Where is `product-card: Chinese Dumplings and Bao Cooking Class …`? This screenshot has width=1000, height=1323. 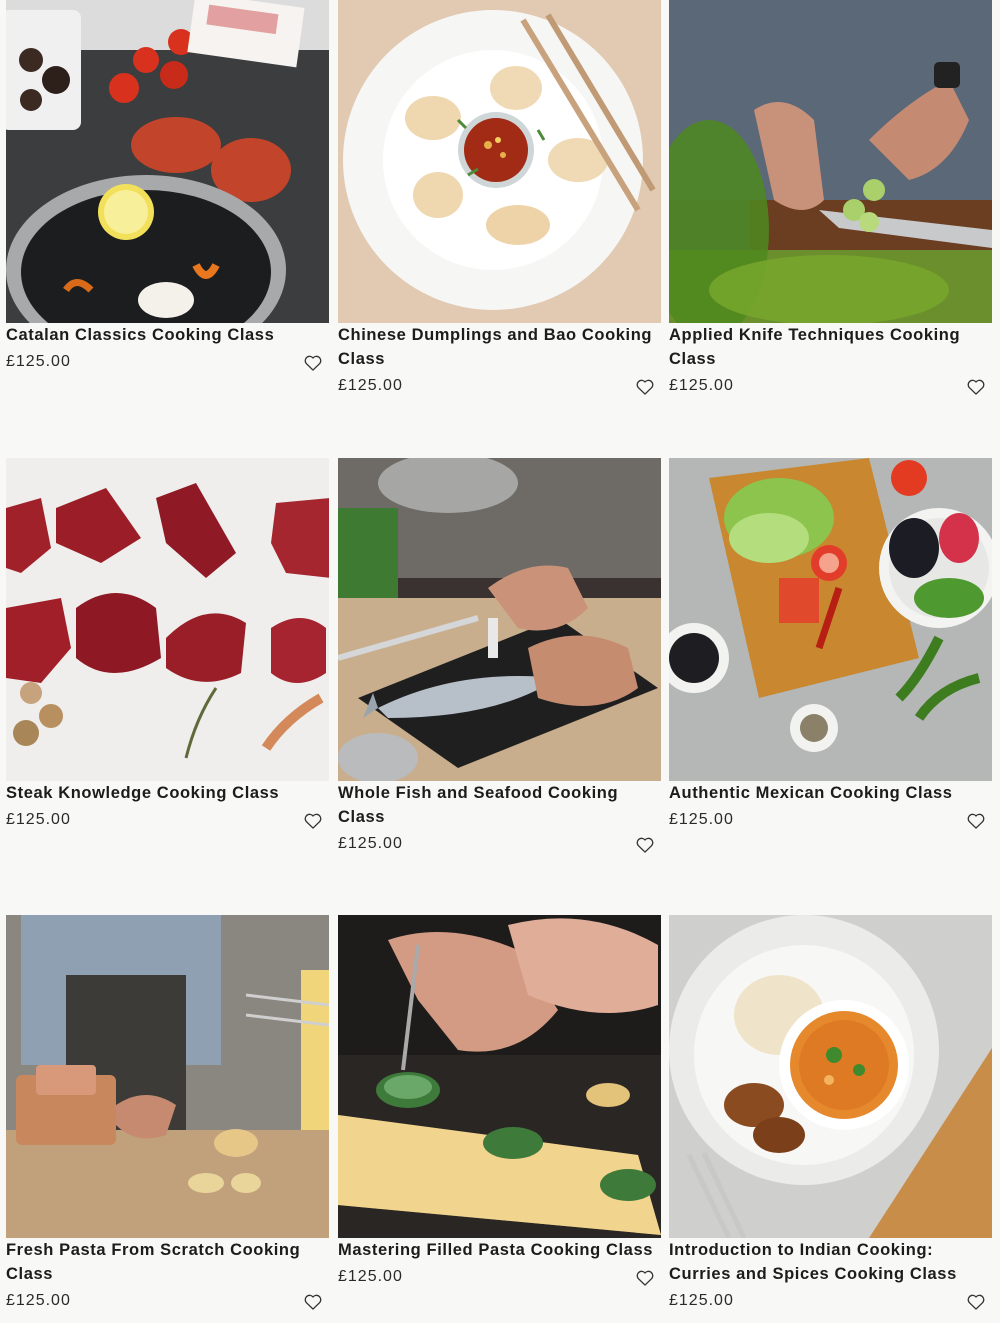 product-card: Chinese Dumplings and Bao Cooking Class … is located at coordinates (499, 197).